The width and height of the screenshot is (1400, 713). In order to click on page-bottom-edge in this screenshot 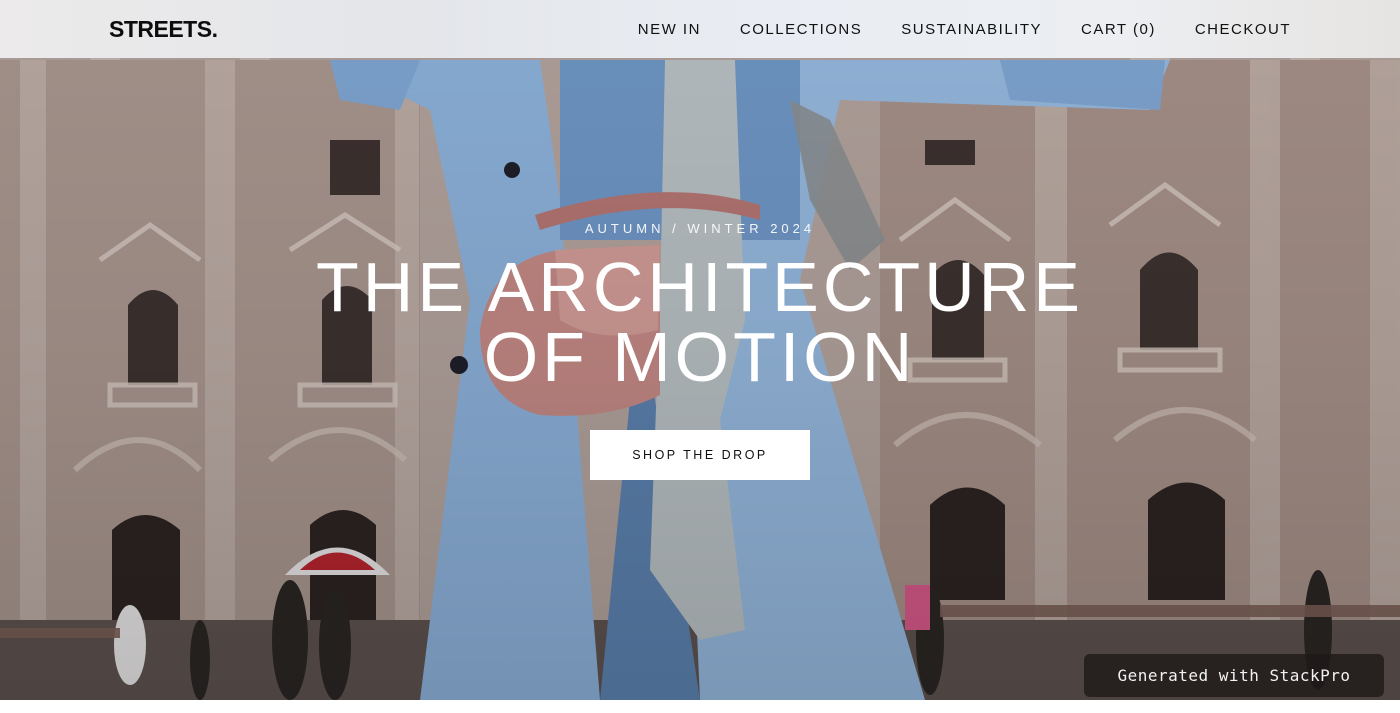, I will do `click(700, 706)`.